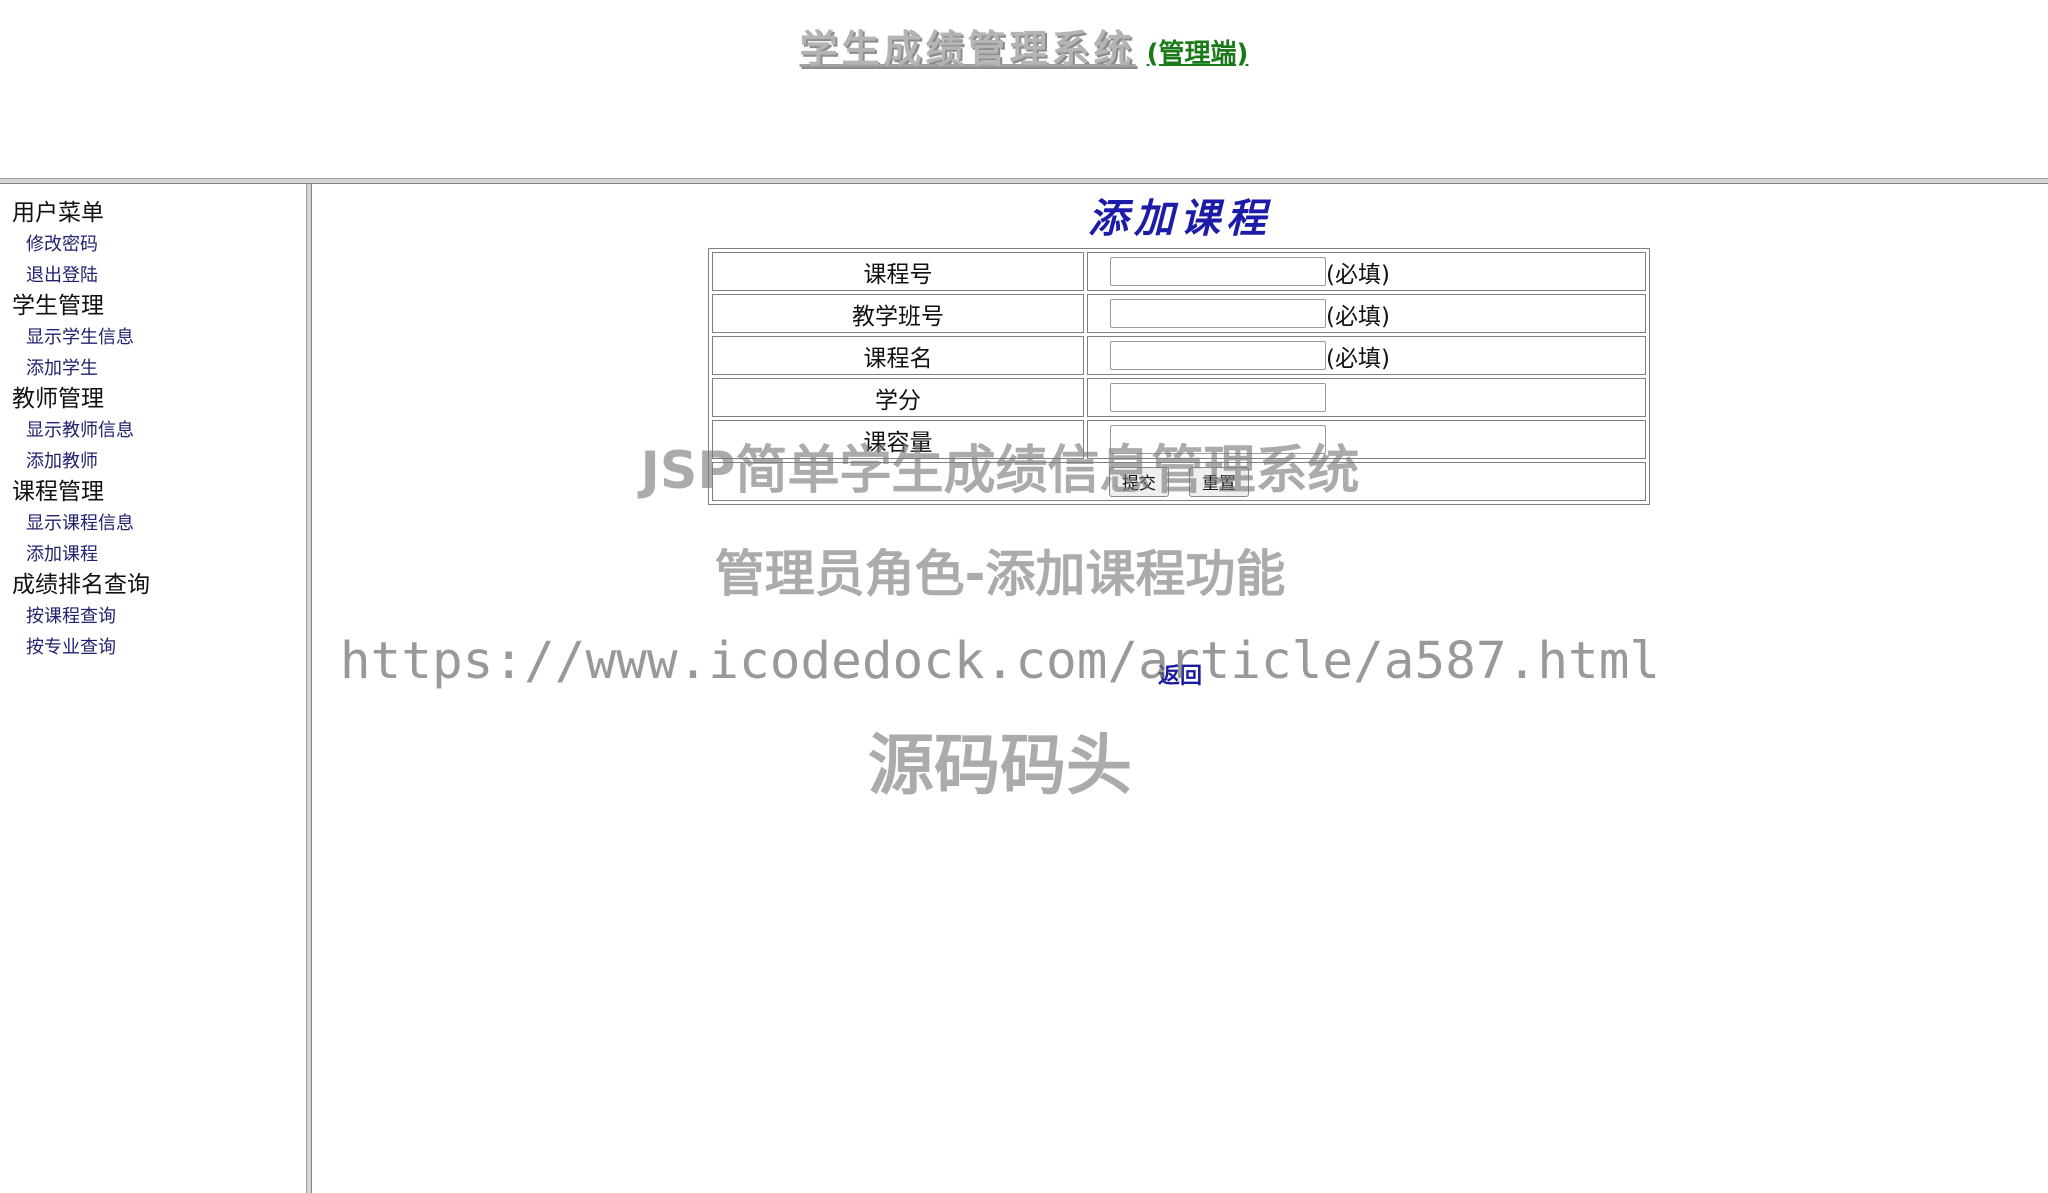 The width and height of the screenshot is (2048, 1193). What do you see at coordinates (1218, 355) in the screenshot?
I see `course-name-input` at bounding box center [1218, 355].